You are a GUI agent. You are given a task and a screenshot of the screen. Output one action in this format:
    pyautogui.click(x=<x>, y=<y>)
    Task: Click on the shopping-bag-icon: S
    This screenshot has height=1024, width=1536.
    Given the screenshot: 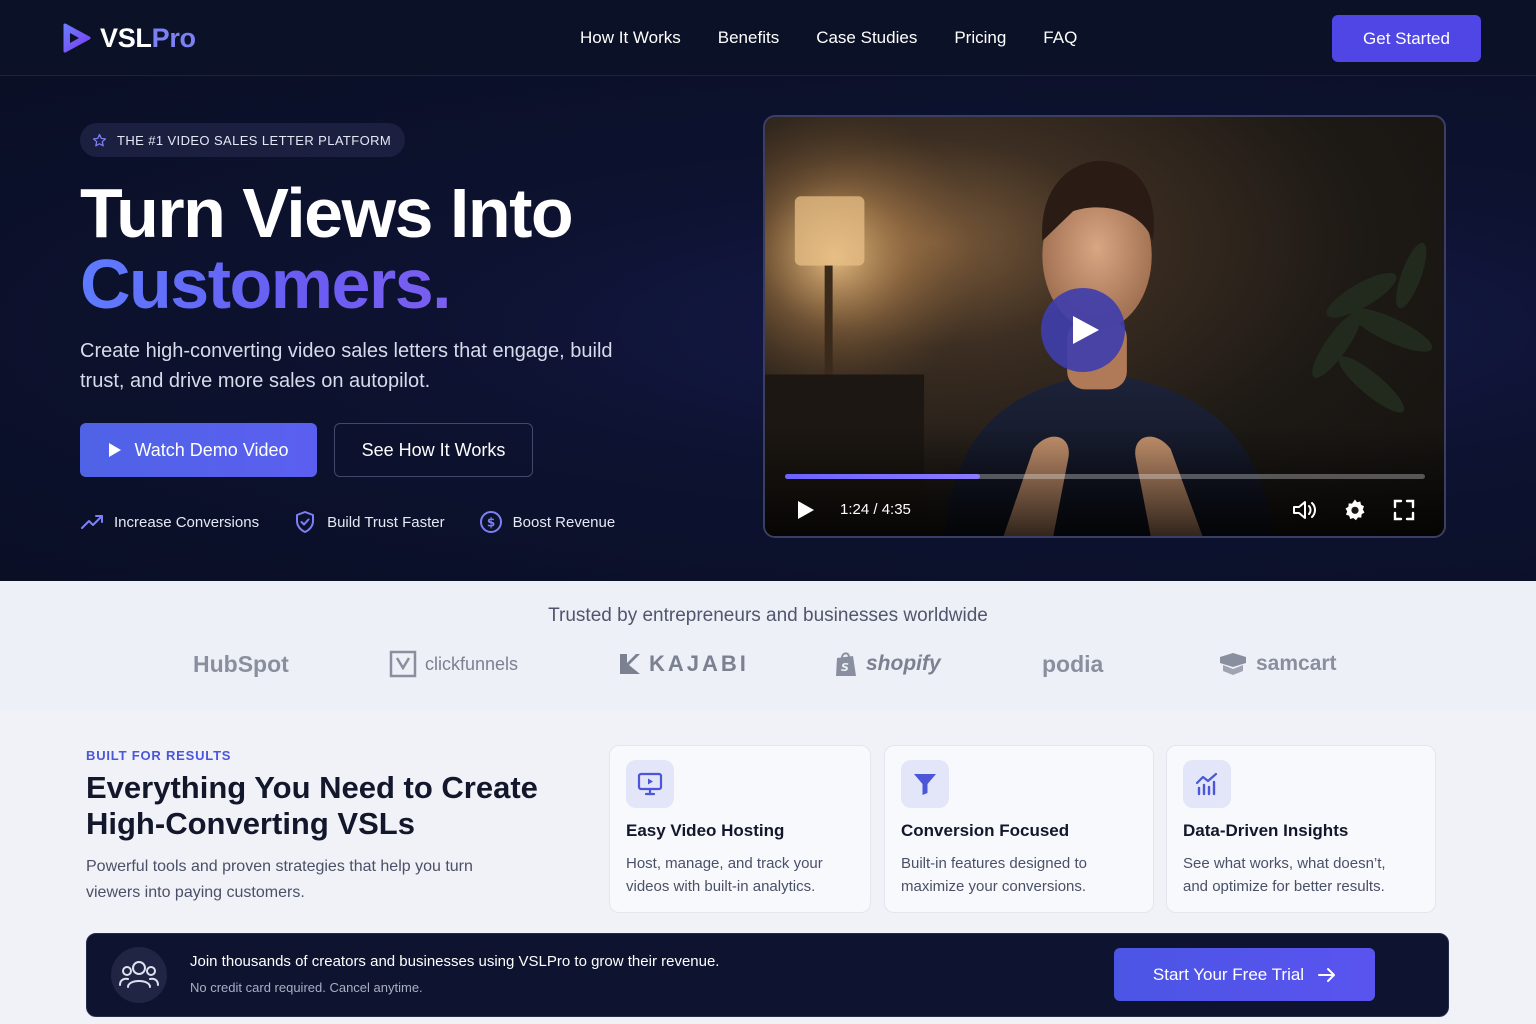 What is the action you would take?
    pyautogui.click(x=846, y=664)
    